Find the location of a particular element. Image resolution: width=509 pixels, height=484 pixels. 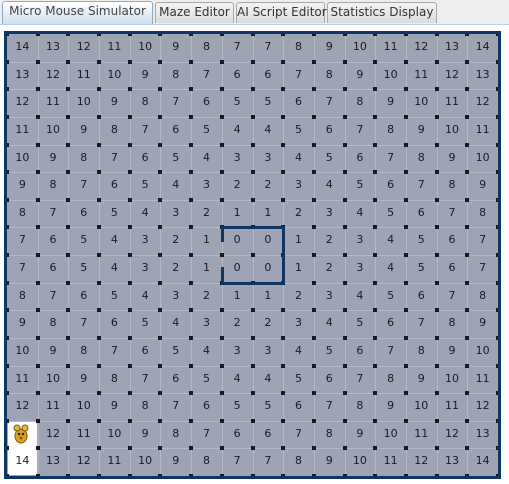

tab-ai-script-editor: AI Script Editor is located at coordinates (281, 12).